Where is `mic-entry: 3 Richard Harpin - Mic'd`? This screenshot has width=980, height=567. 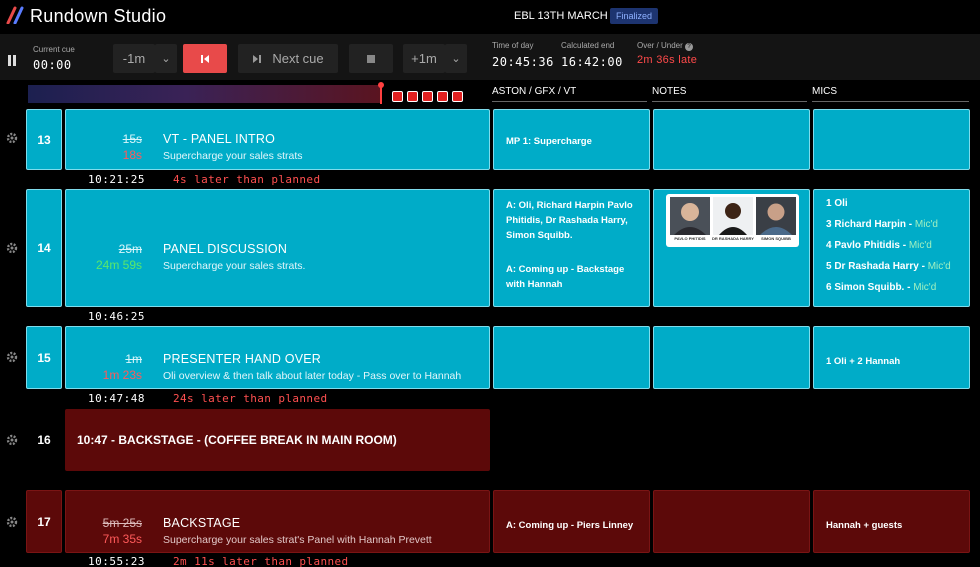 mic-entry: 3 Richard Harpin - Mic'd is located at coordinates (882, 224).